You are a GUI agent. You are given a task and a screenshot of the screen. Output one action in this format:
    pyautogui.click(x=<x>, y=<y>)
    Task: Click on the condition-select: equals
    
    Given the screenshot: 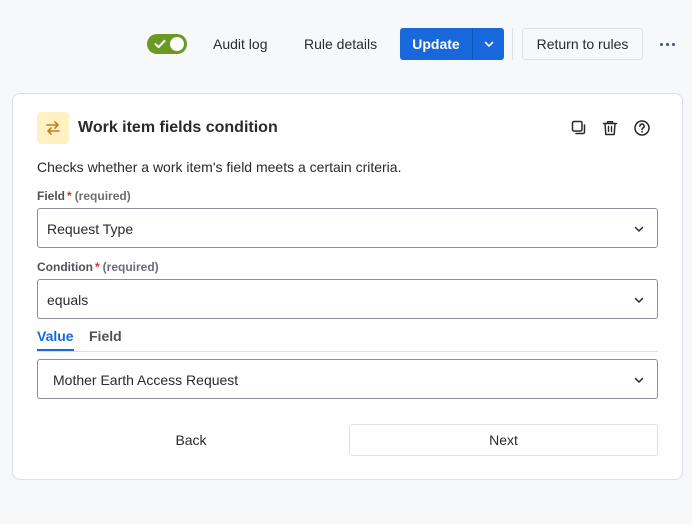 What is the action you would take?
    pyautogui.click(x=347, y=299)
    